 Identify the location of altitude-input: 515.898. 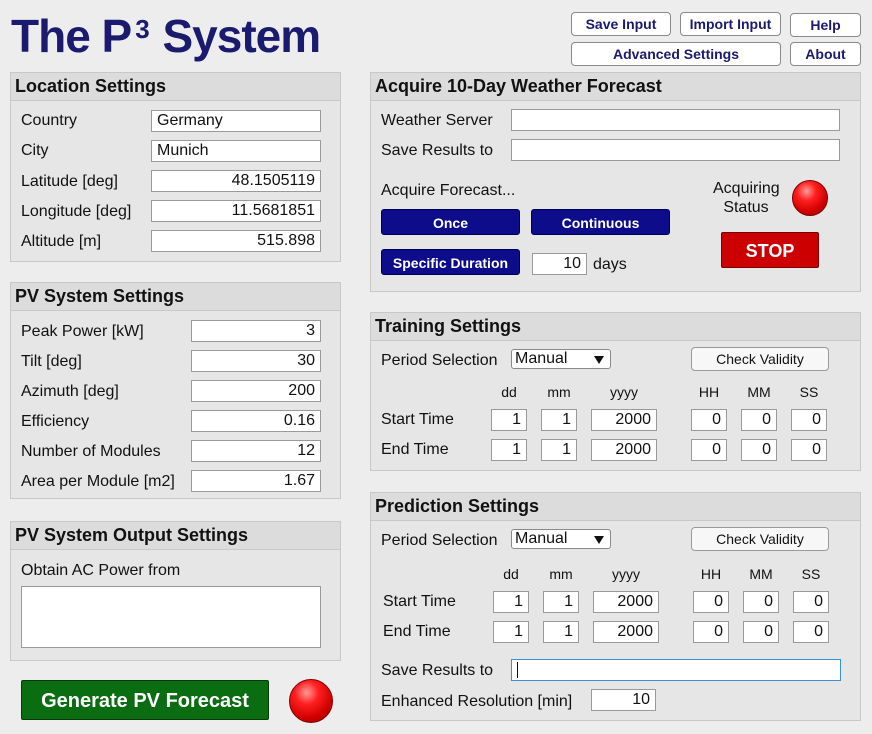
(236, 241).